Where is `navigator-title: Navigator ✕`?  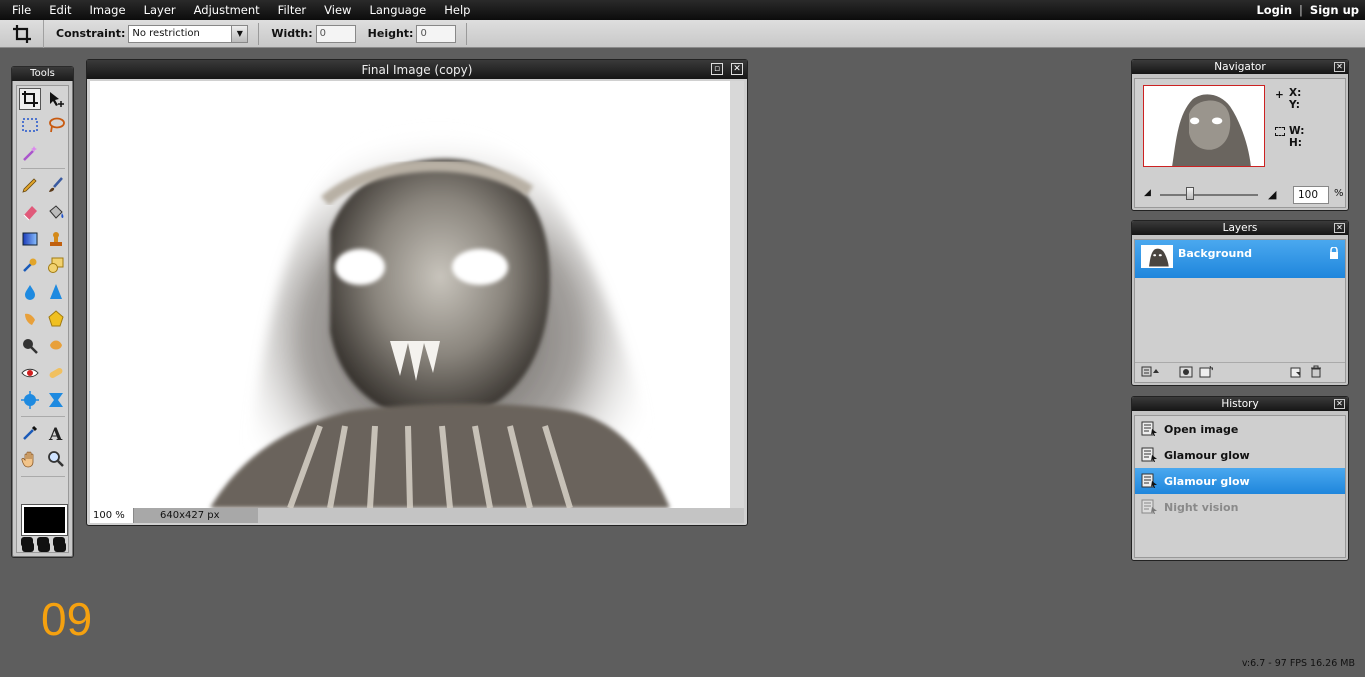 navigator-title: Navigator ✕ is located at coordinates (1240, 67).